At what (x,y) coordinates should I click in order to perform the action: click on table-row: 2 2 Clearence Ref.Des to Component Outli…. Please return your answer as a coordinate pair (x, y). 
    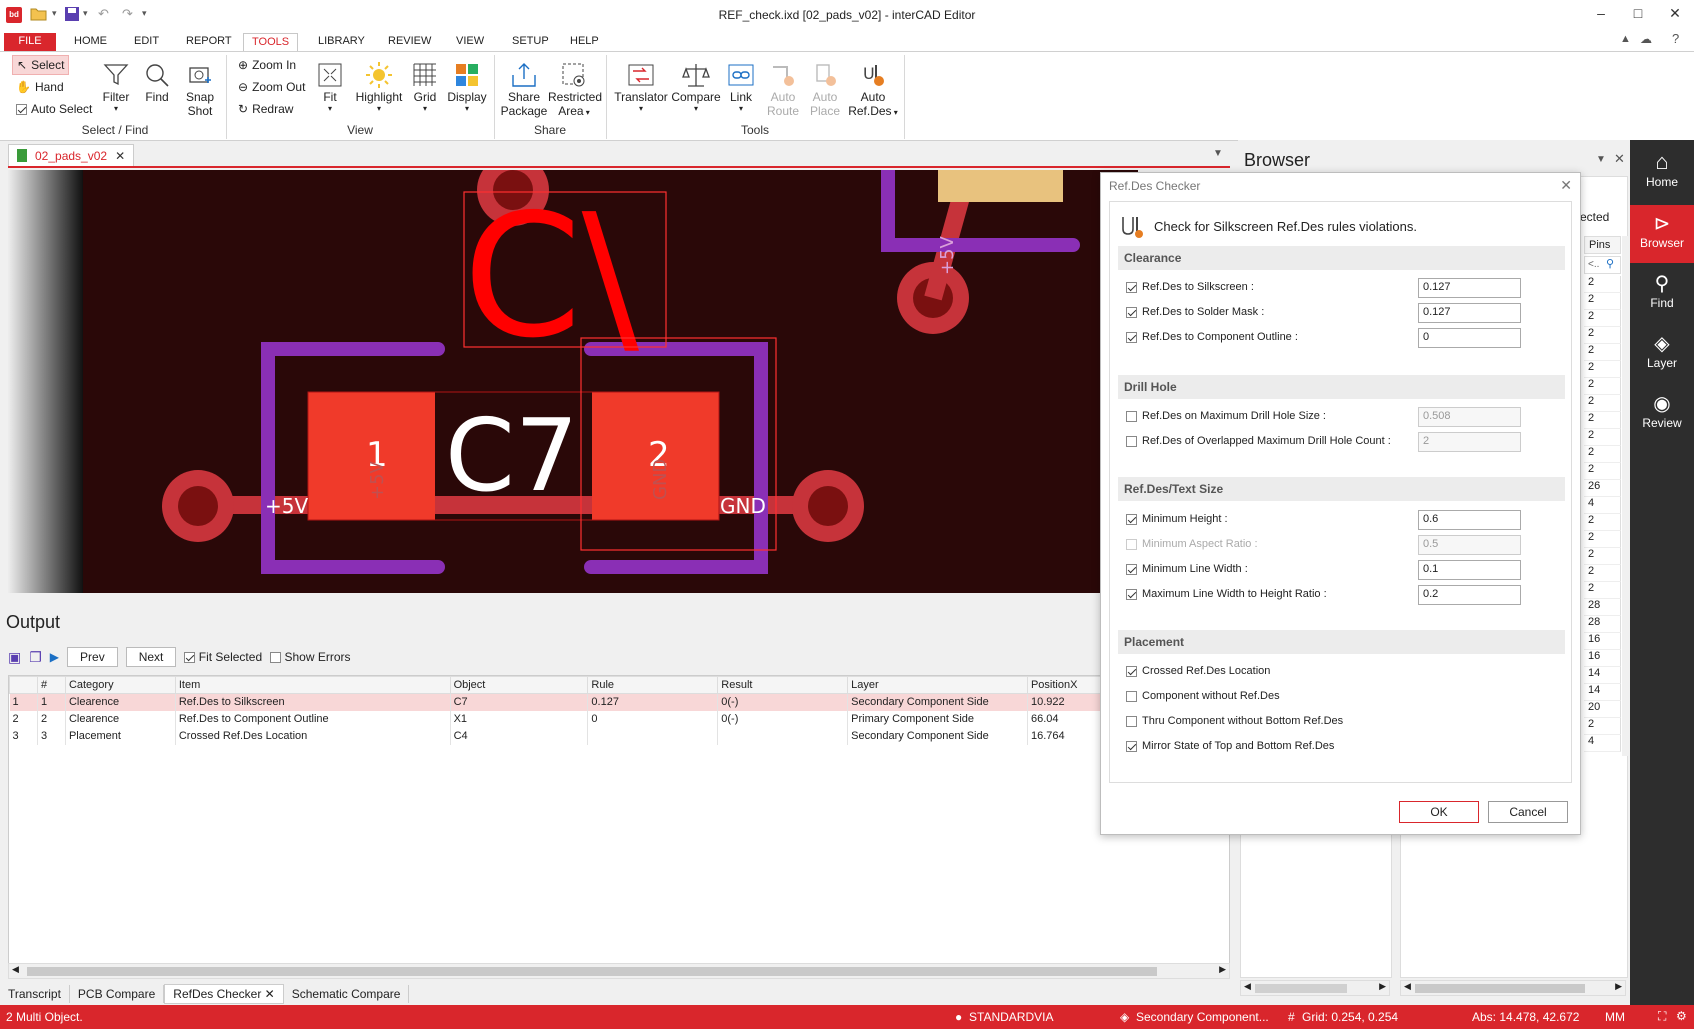
    Looking at the image, I should click on (564, 719).